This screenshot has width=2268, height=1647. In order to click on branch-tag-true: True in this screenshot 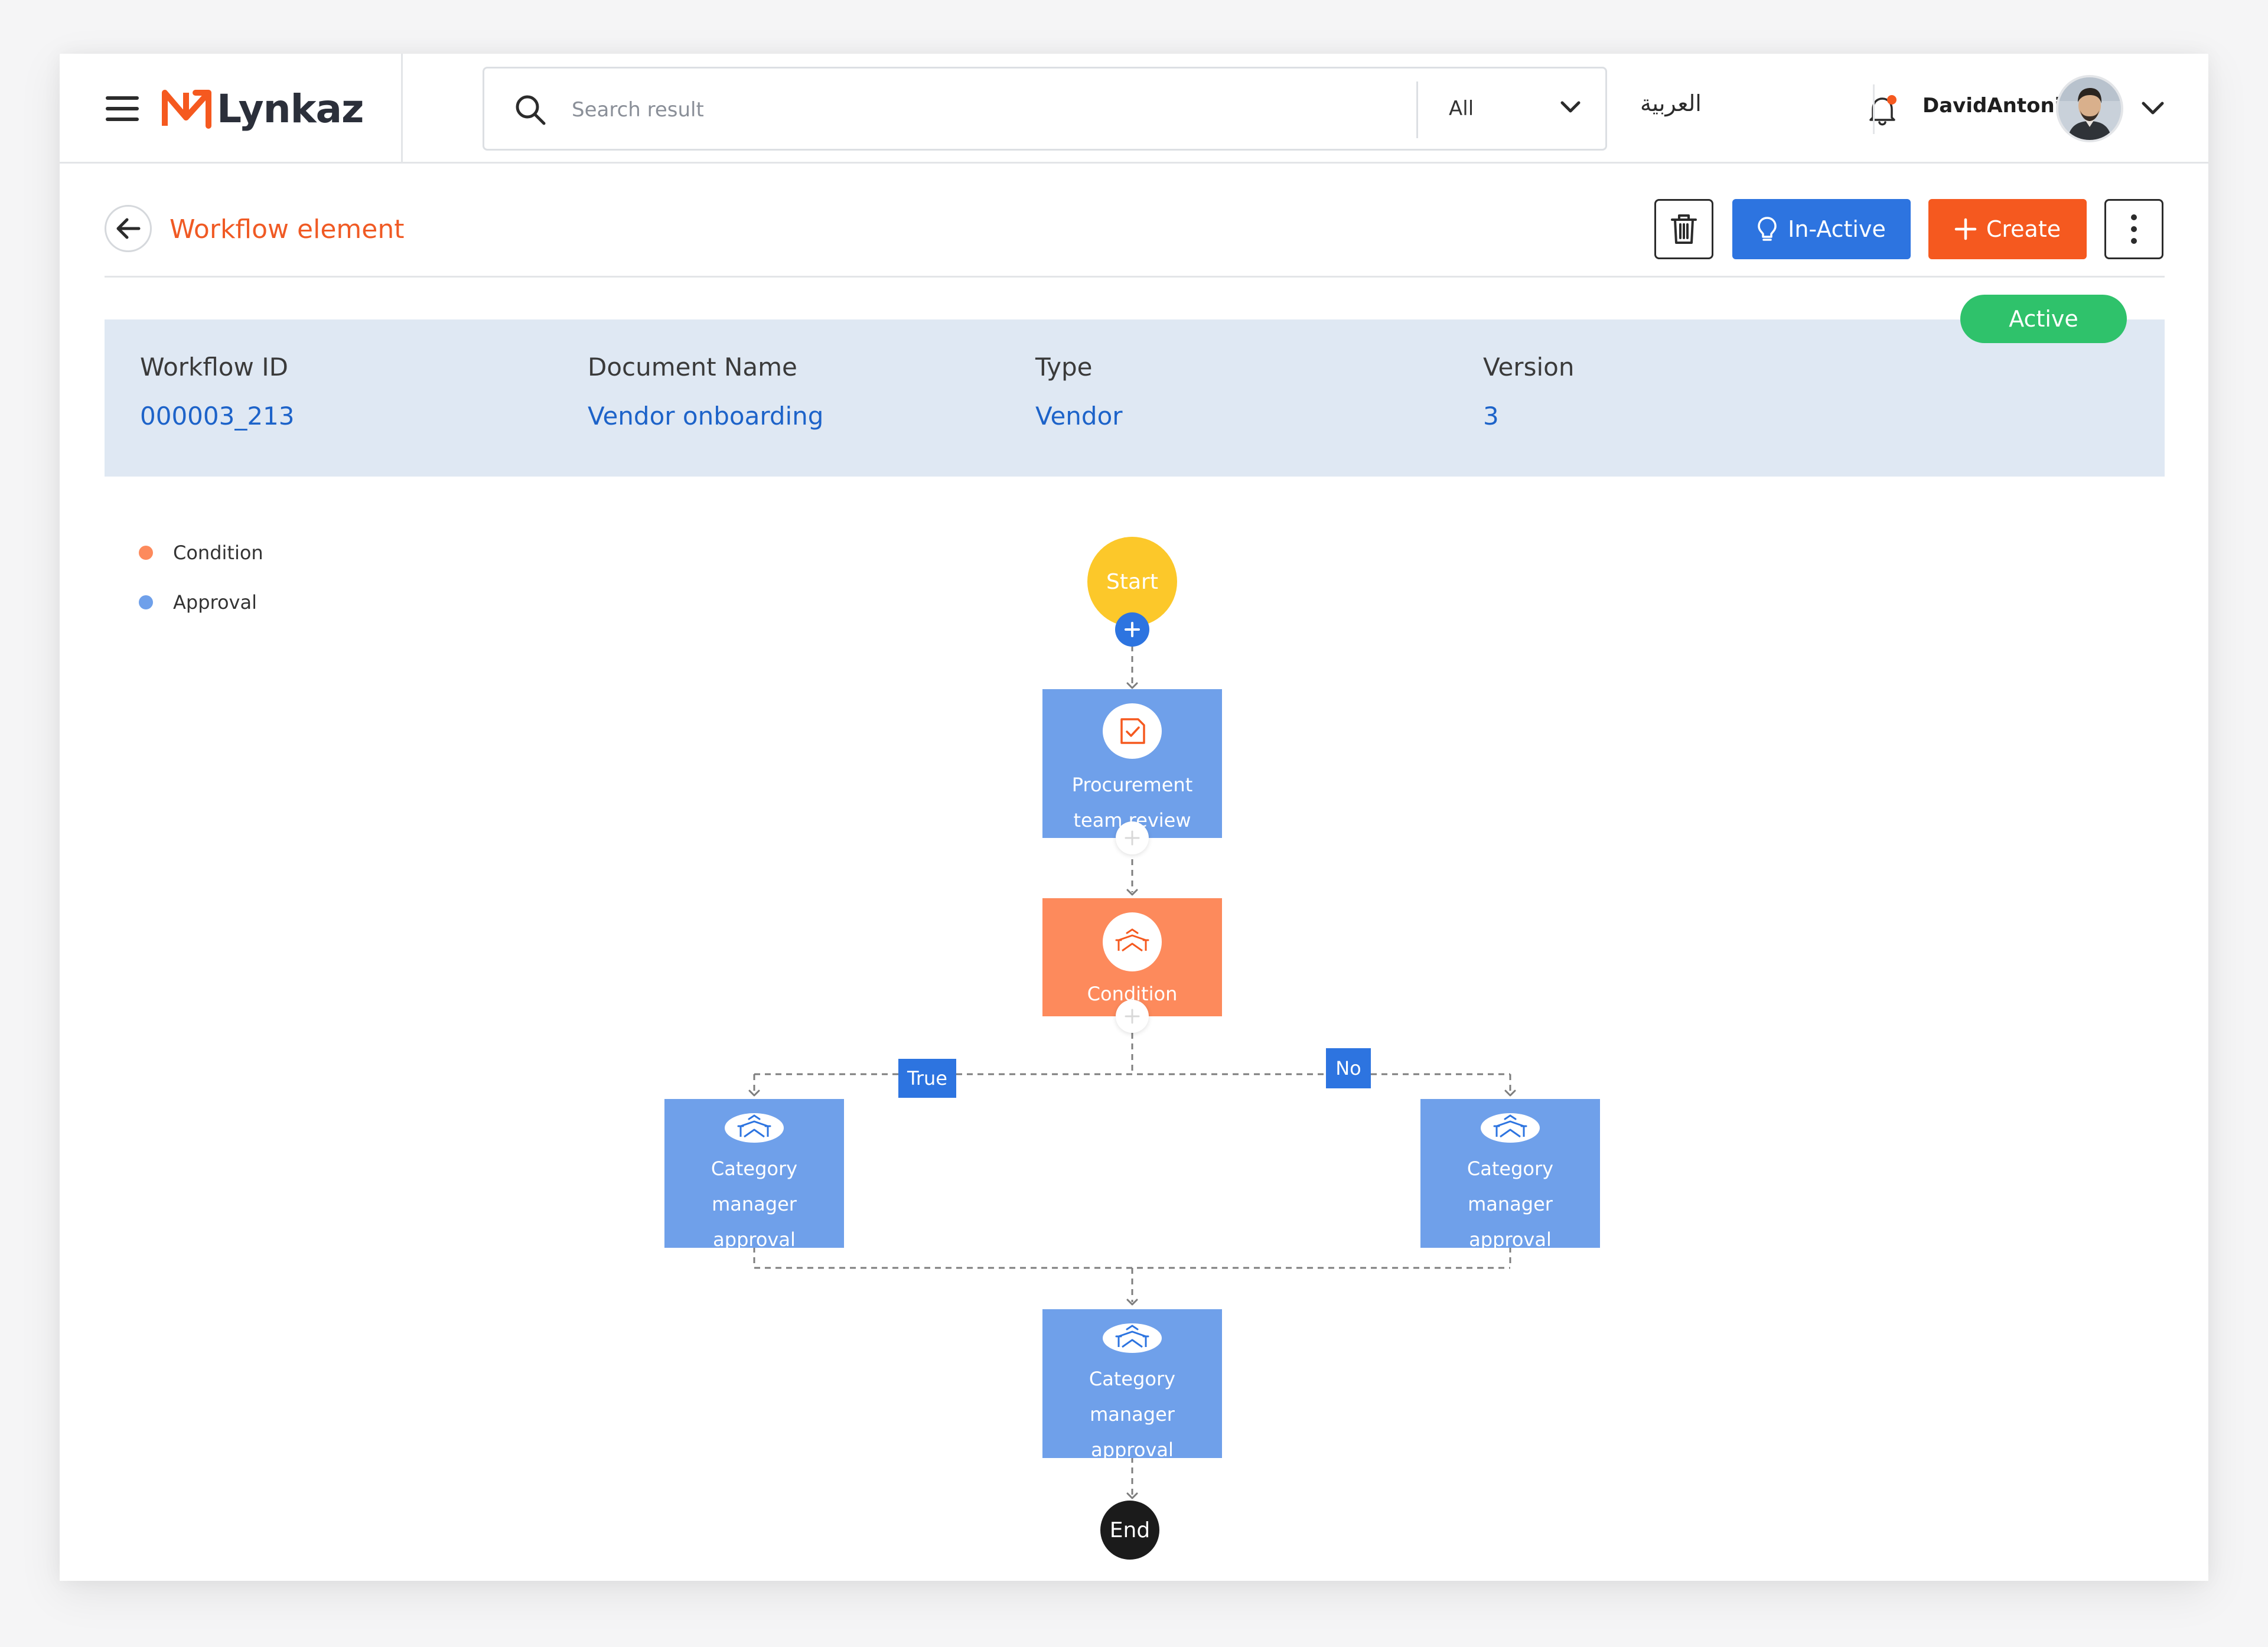, I will do `click(927, 1078)`.